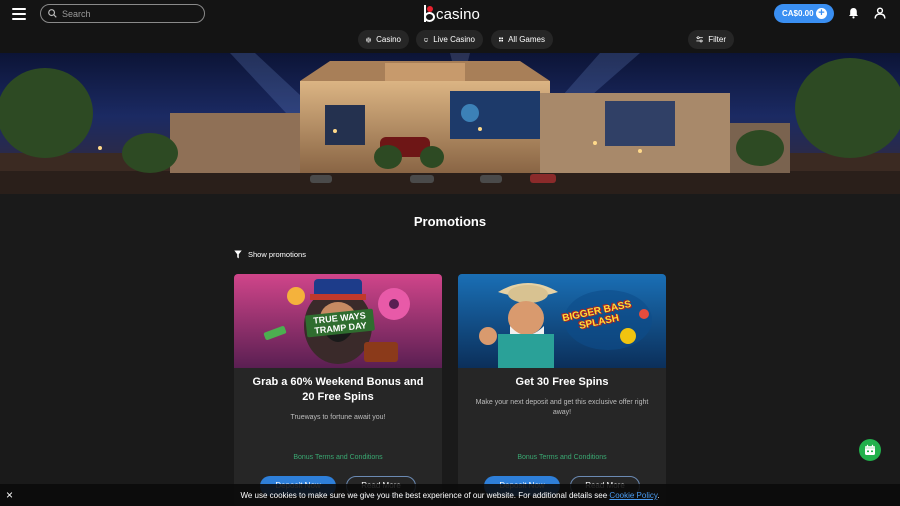 The width and height of the screenshot is (900, 506). I want to click on search-box, so click(122, 13).